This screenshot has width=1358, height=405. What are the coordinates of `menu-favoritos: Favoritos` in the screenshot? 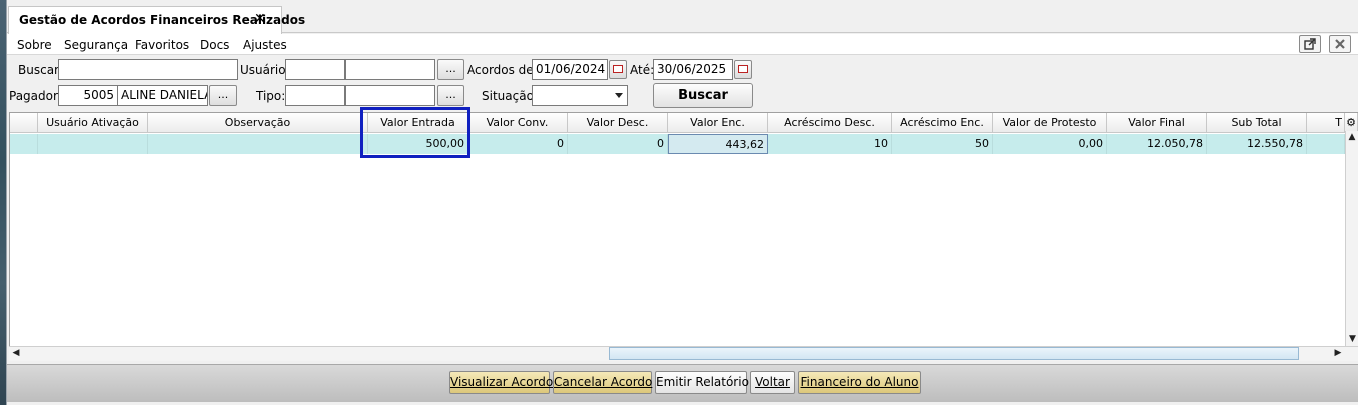 It's located at (162, 45).